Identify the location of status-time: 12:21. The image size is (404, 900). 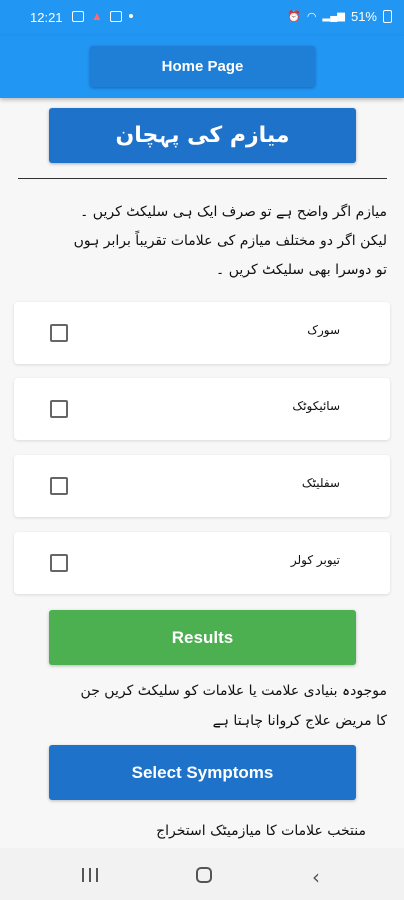
(46, 17).